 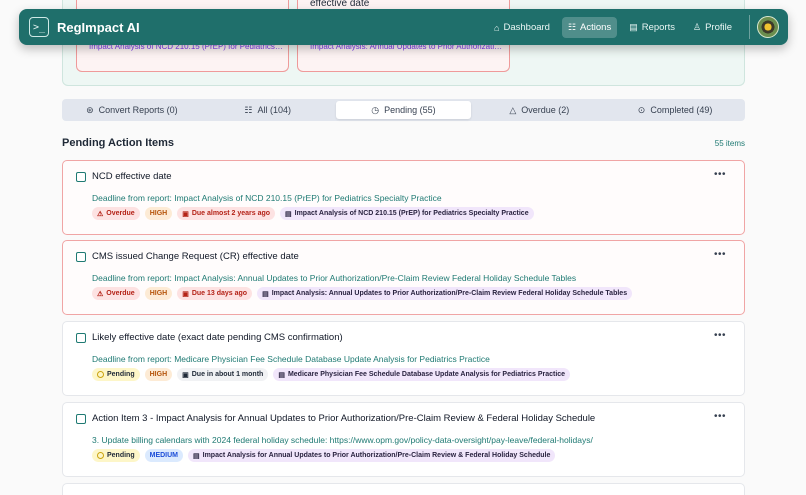 I want to click on tab-overdue: △ Overdue (2), so click(x=539, y=110).